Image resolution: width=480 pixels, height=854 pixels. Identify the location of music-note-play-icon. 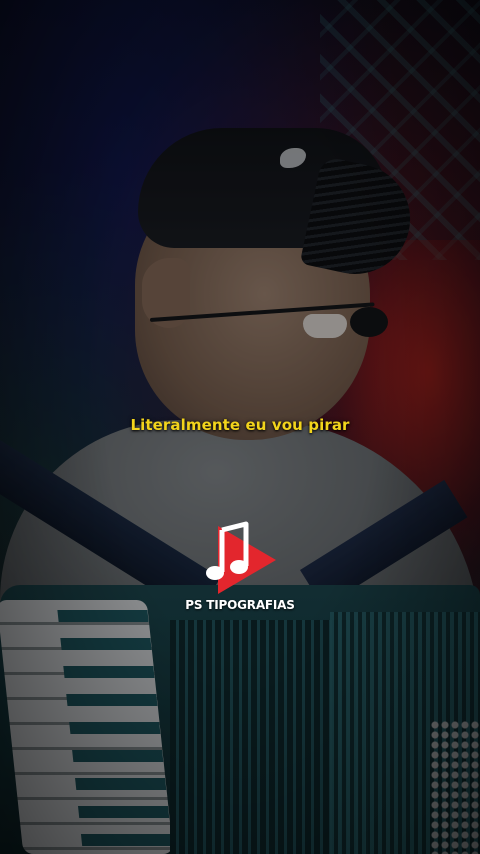
(241, 557).